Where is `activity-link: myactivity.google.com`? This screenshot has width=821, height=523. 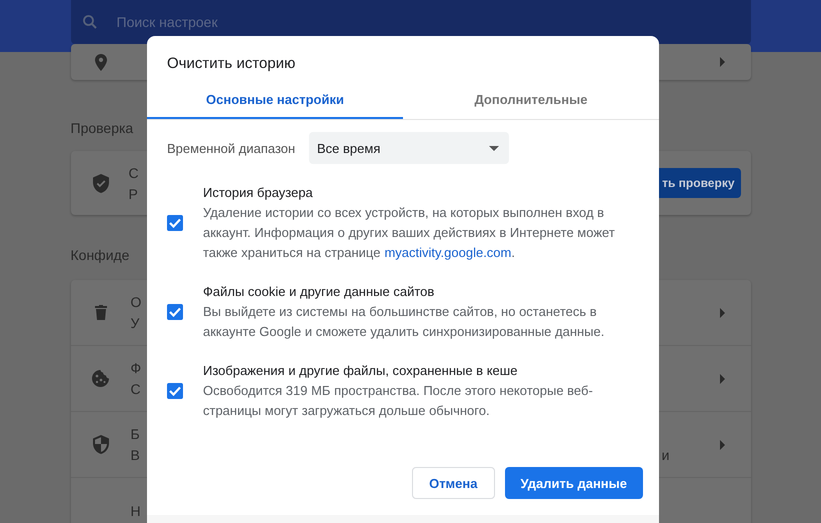 activity-link: myactivity.google.com is located at coordinates (448, 252).